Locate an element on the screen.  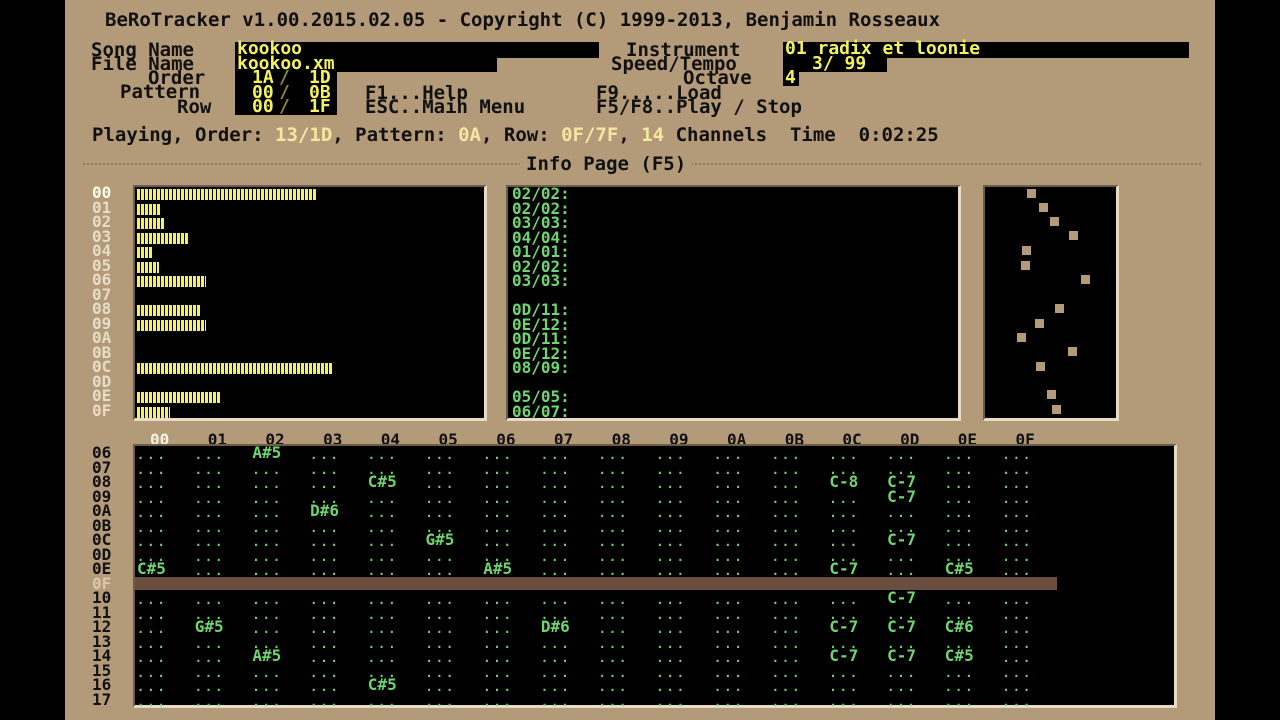
channel-label: 0F is located at coordinates (101, 410).